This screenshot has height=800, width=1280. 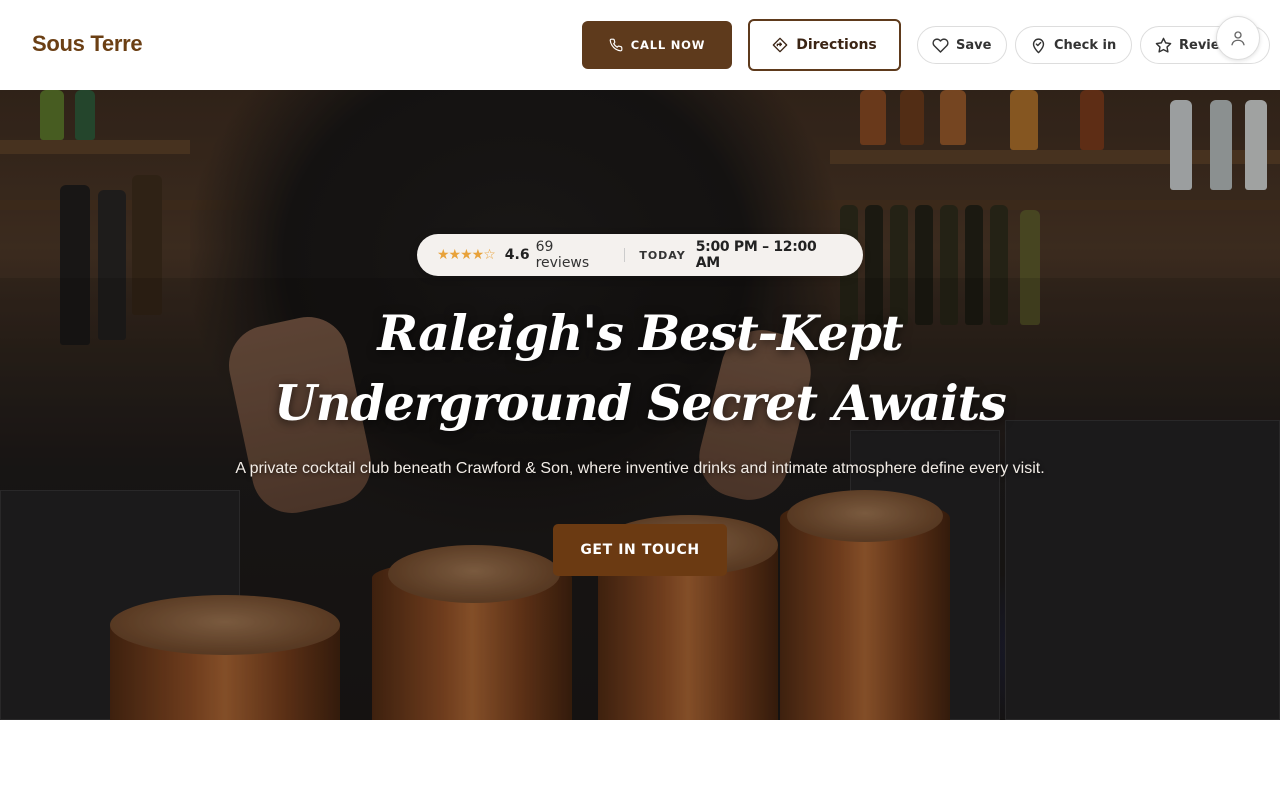 I want to click on save-button: Save, so click(x=962, y=45).